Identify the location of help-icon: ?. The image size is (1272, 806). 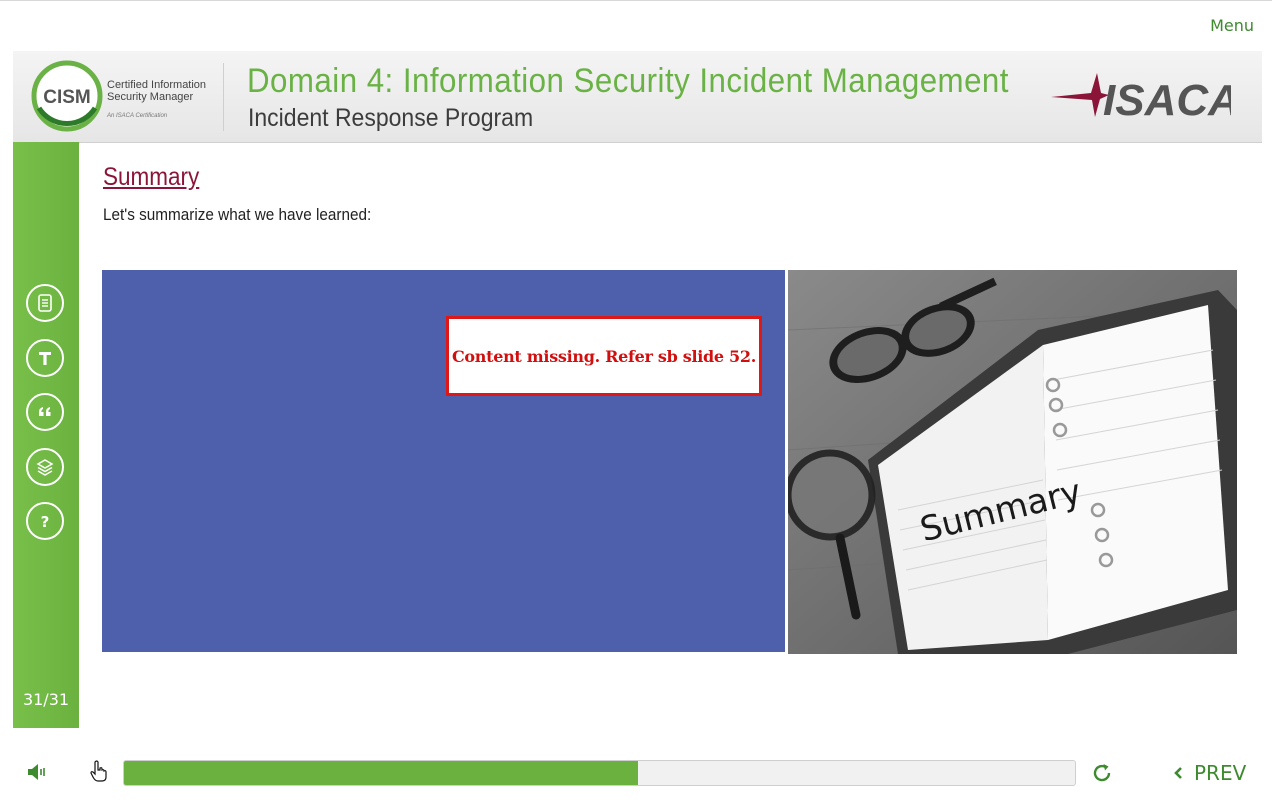
(45, 522).